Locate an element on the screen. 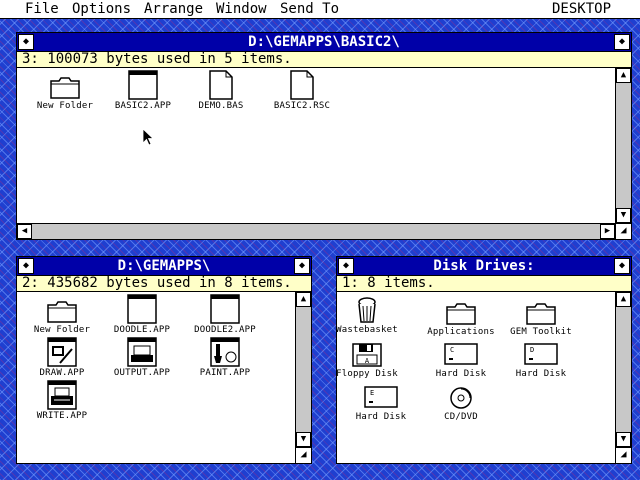 The height and width of the screenshot is (480, 640). menu-options: Options is located at coordinates (101, 9).